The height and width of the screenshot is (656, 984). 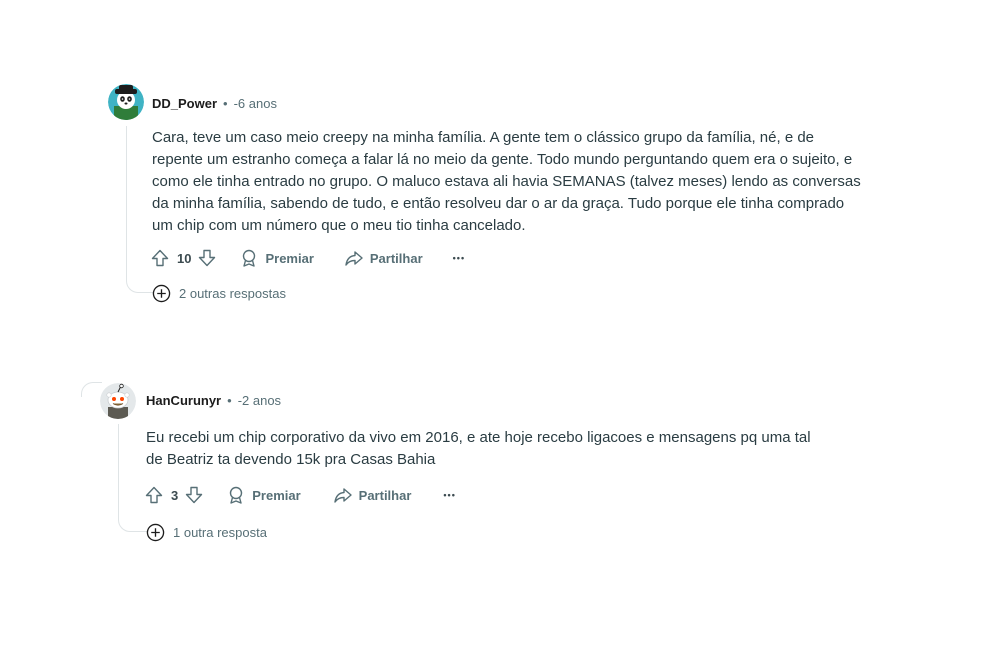 I want to click on vote-control: 3, so click(x=174, y=495).